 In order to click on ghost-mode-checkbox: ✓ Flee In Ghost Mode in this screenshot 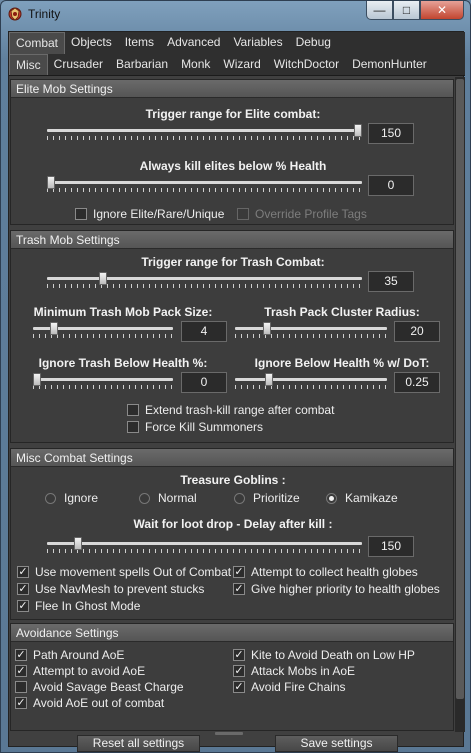, I will do `click(78, 606)`.